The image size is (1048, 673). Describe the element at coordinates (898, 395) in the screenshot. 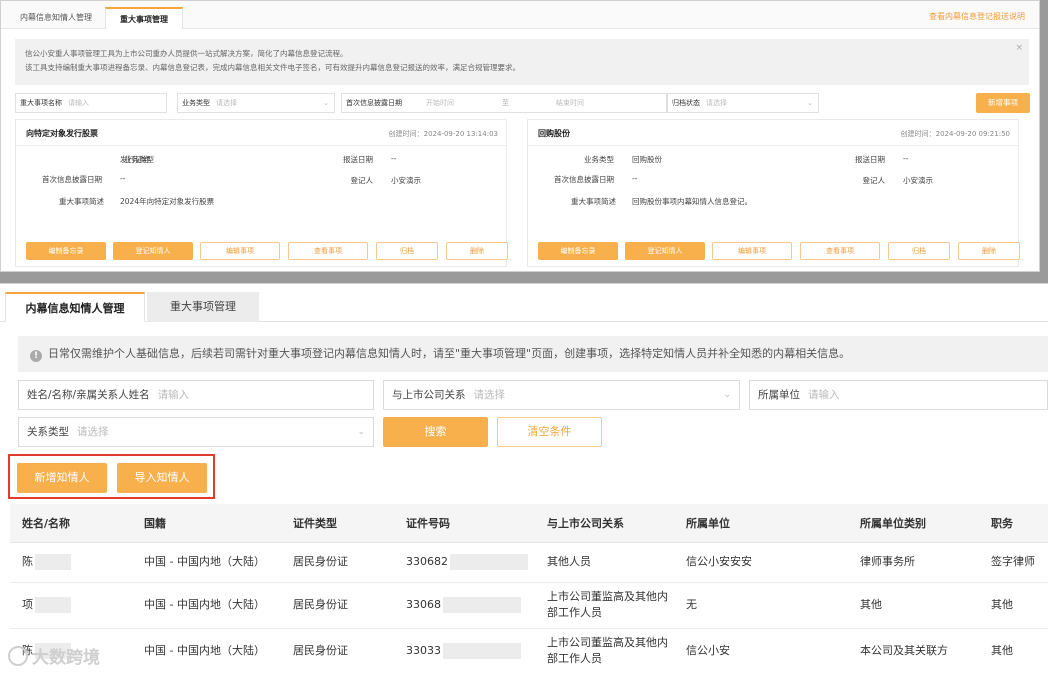

I see `organization-input: 所属单位 请输入` at that location.